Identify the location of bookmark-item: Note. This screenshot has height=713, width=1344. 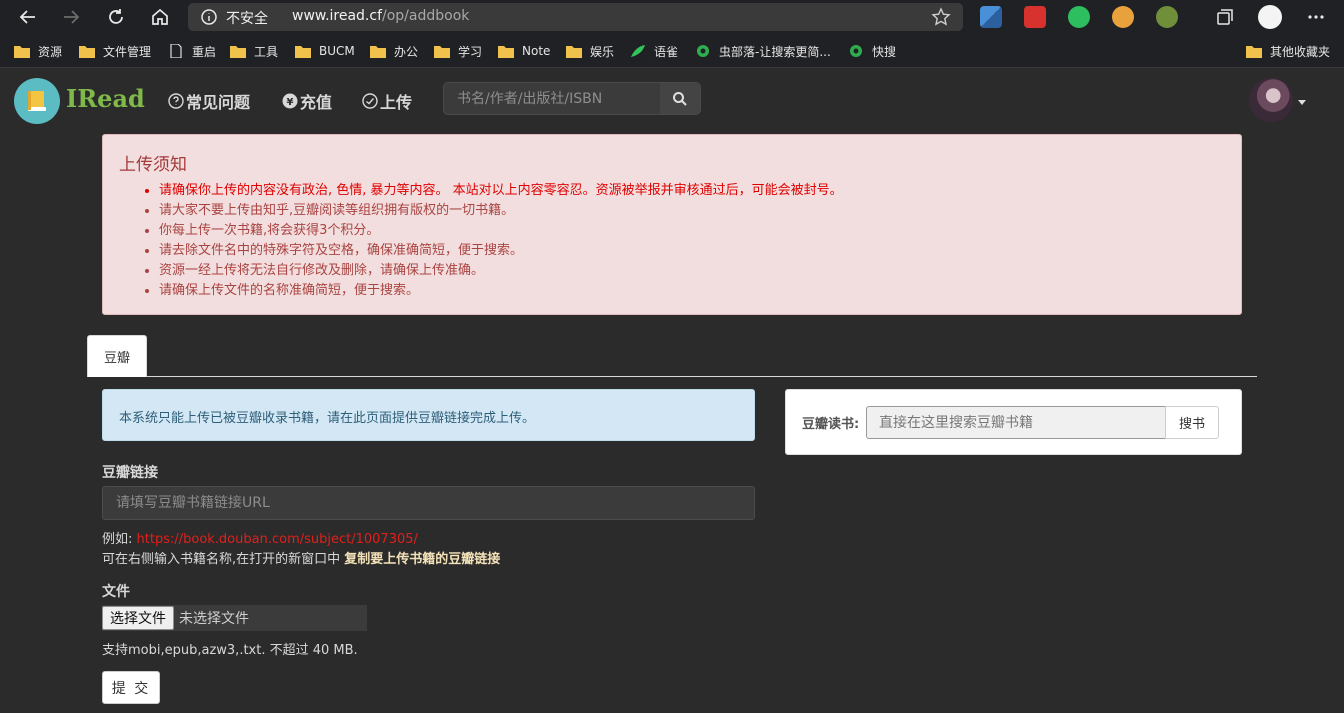
(524, 51).